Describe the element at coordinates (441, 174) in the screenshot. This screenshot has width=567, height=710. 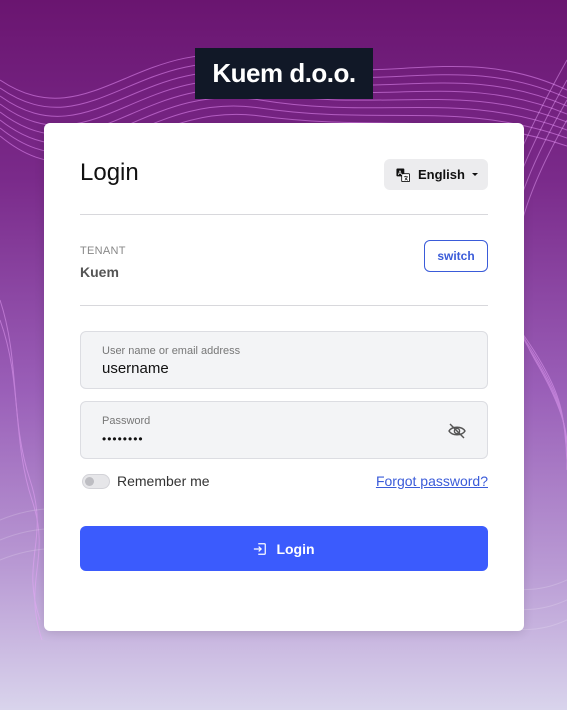
I see `language-label: English` at that location.